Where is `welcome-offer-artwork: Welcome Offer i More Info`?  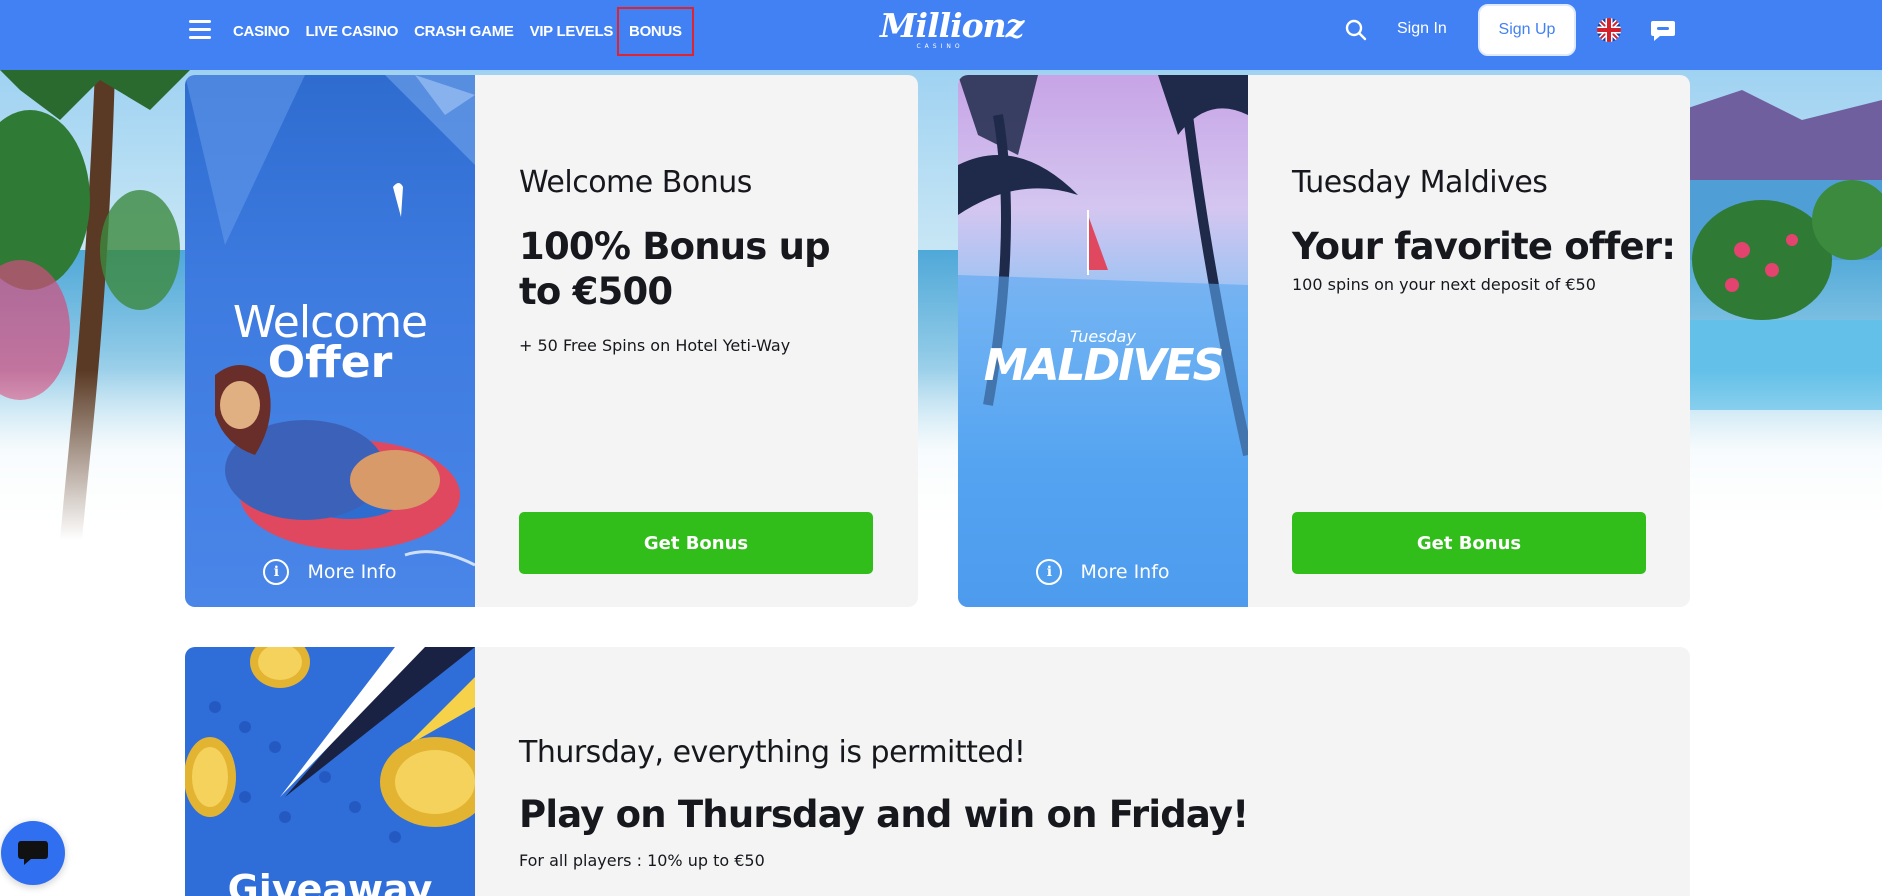
welcome-offer-artwork: Welcome Offer i More Info is located at coordinates (330, 341).